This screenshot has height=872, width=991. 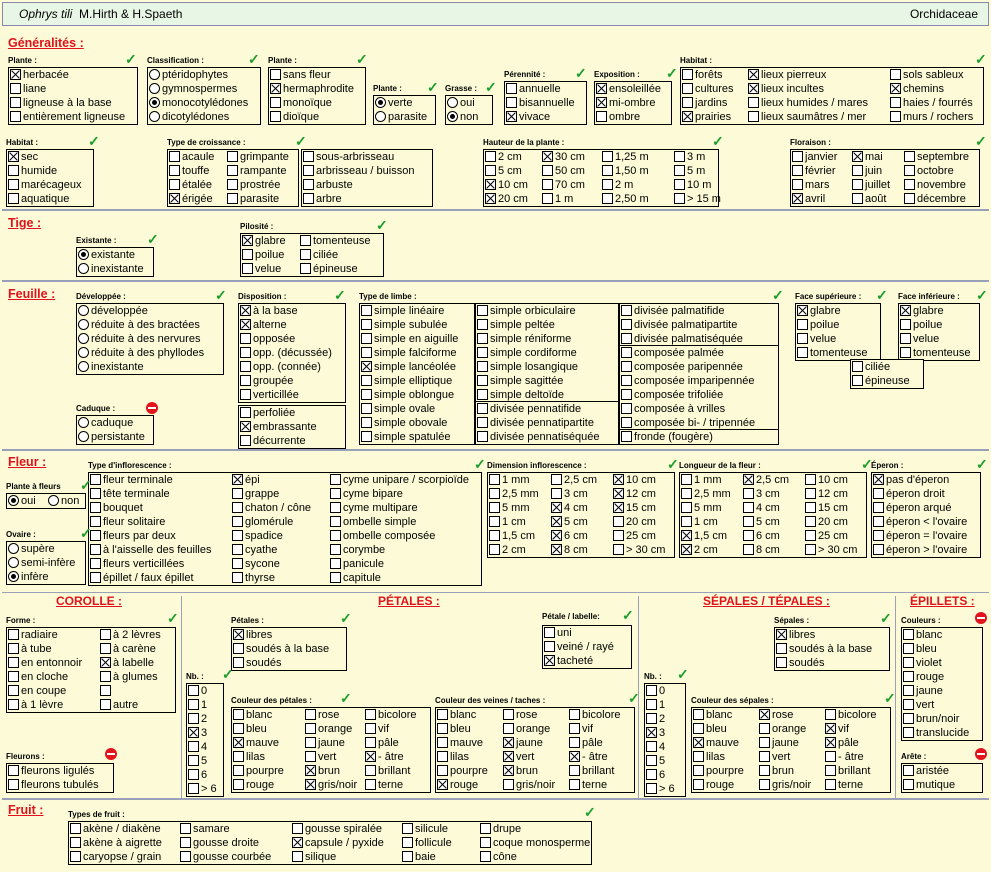 What do you see at coordinates (655, 761) in the screenshot?
I see `nbsep-5-option: 5` at bounding box center [655, 761].